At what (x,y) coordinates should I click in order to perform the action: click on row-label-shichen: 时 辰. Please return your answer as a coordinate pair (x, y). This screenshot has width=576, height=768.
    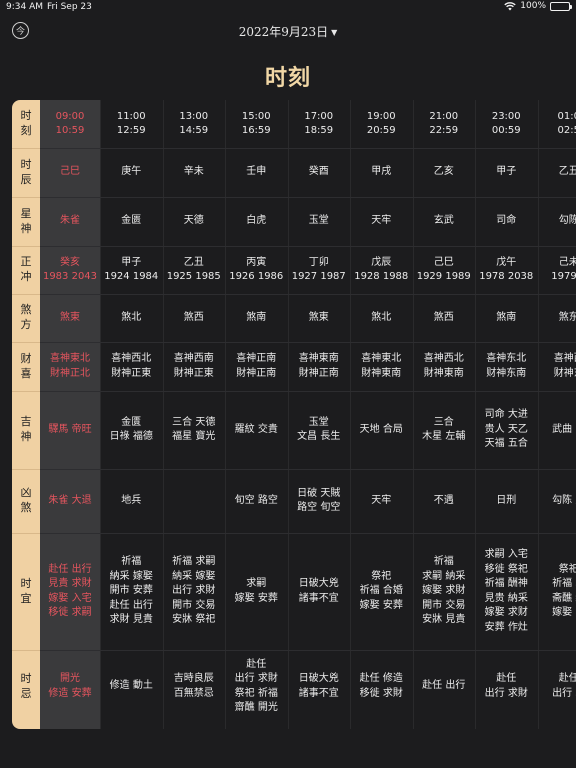
    Looking at the image, I should click on (26, 171).